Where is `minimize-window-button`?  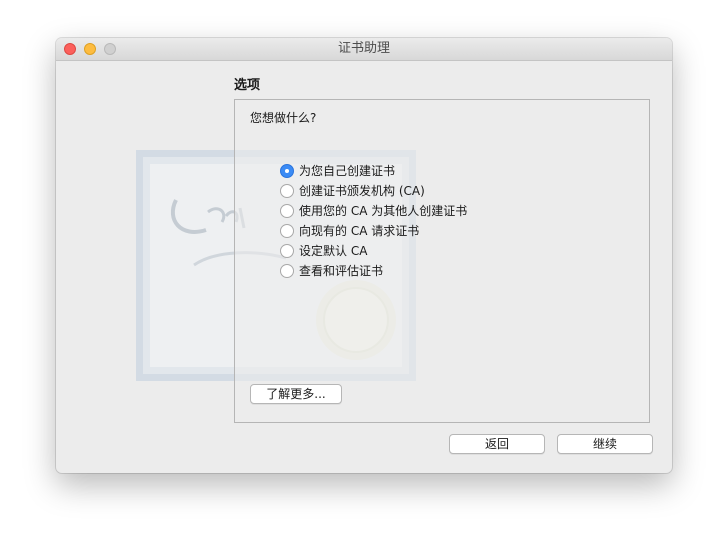 minimize-window-button is located at coordinates (90, 49).